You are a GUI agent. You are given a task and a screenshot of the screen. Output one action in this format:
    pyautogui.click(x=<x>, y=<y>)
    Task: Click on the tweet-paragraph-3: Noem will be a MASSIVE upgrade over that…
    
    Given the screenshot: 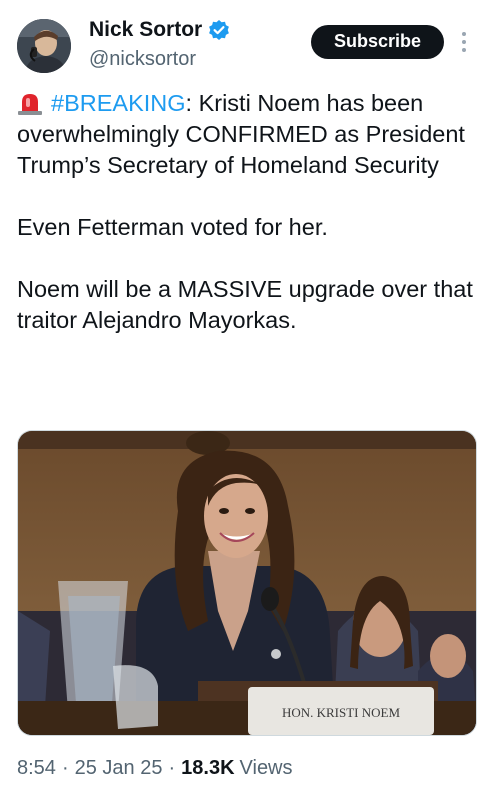 What is the action you would take?
    pyautogui.click(x=245, y=304)
    